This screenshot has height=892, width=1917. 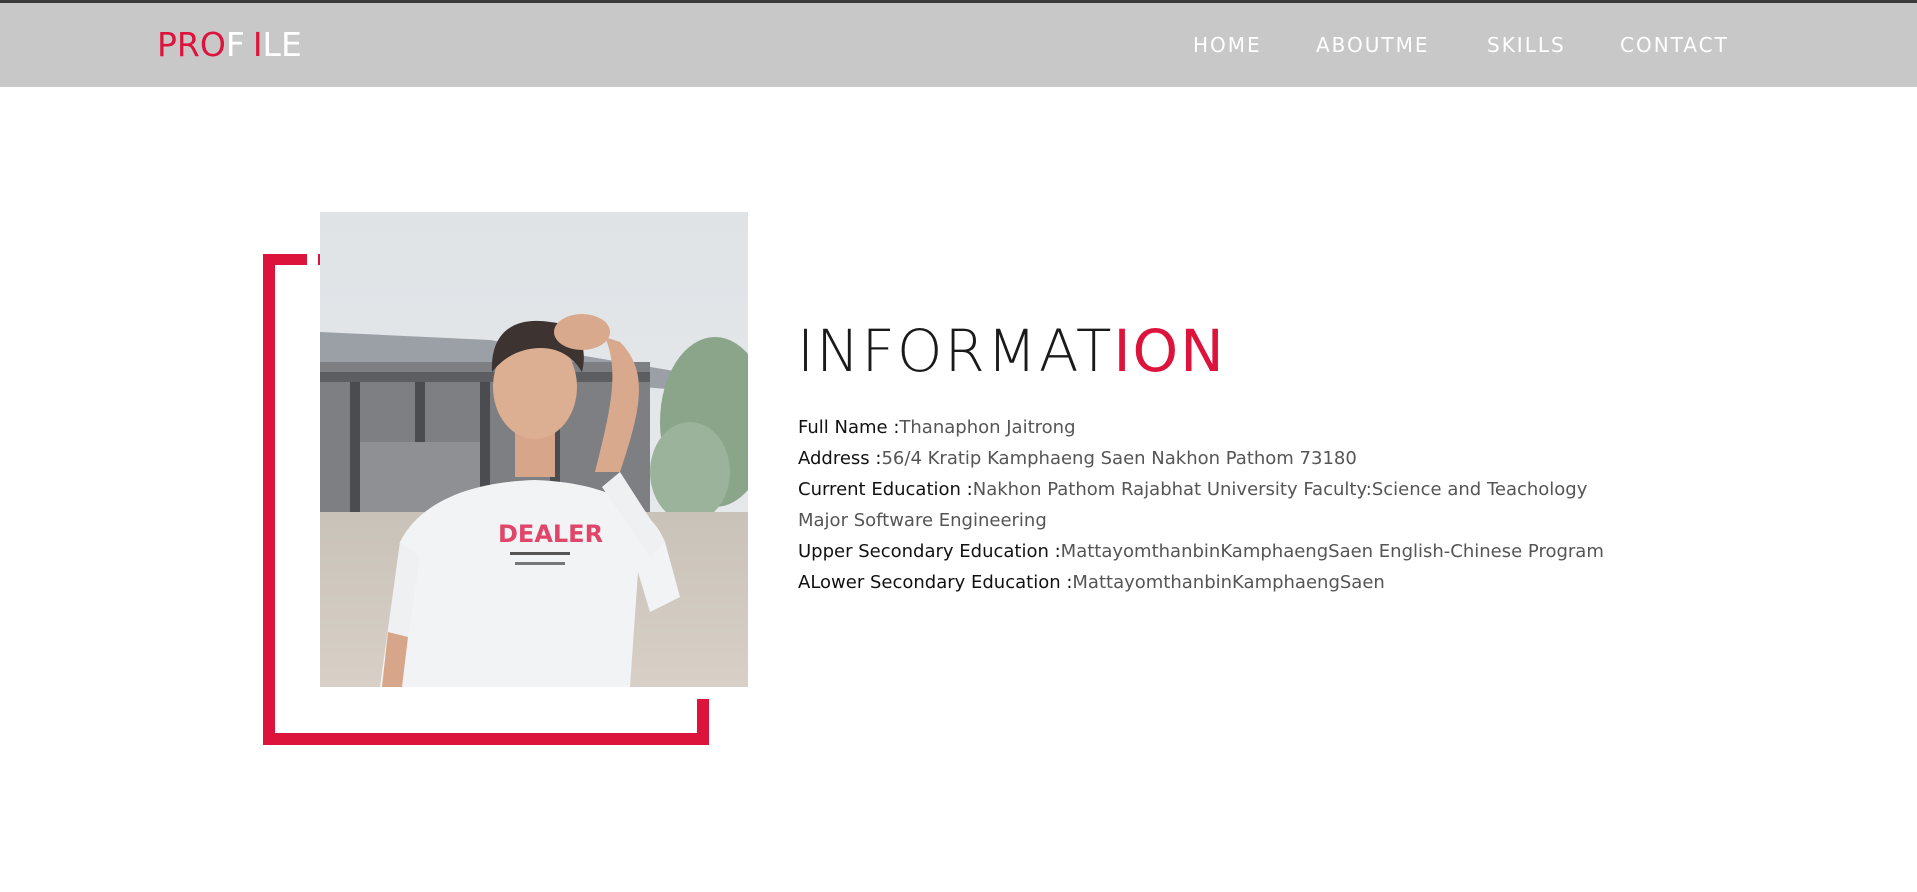 I want to click on site-logo: PROF ILE, so click(x=229, y=45).